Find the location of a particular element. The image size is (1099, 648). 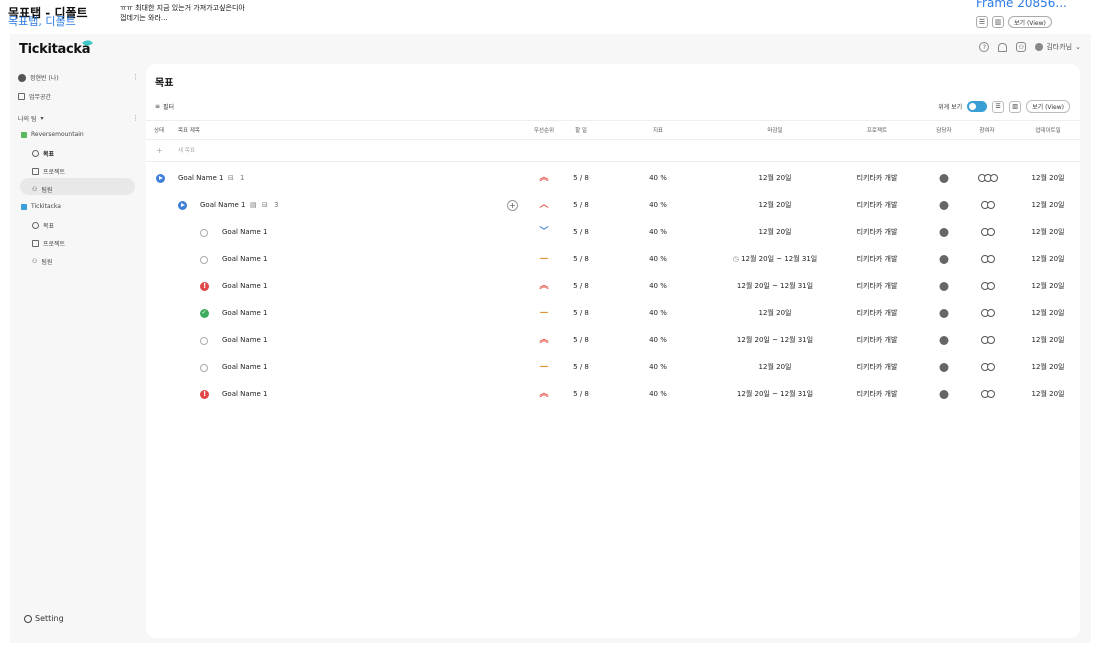

sidebar-item-members: ⚇ 팀원 is located at coordinates (42, 189).